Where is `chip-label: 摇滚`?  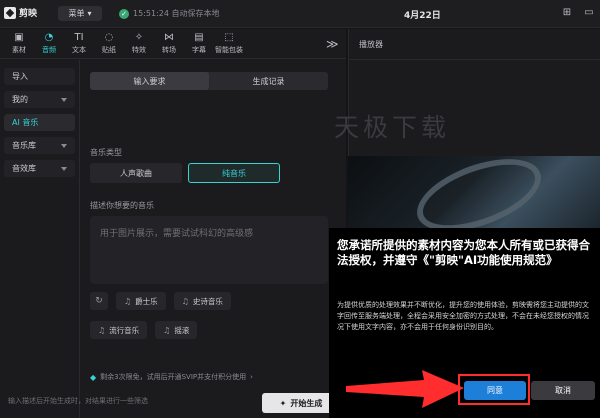 chip-label: 摇滚 is located at coordinates (182, 330).